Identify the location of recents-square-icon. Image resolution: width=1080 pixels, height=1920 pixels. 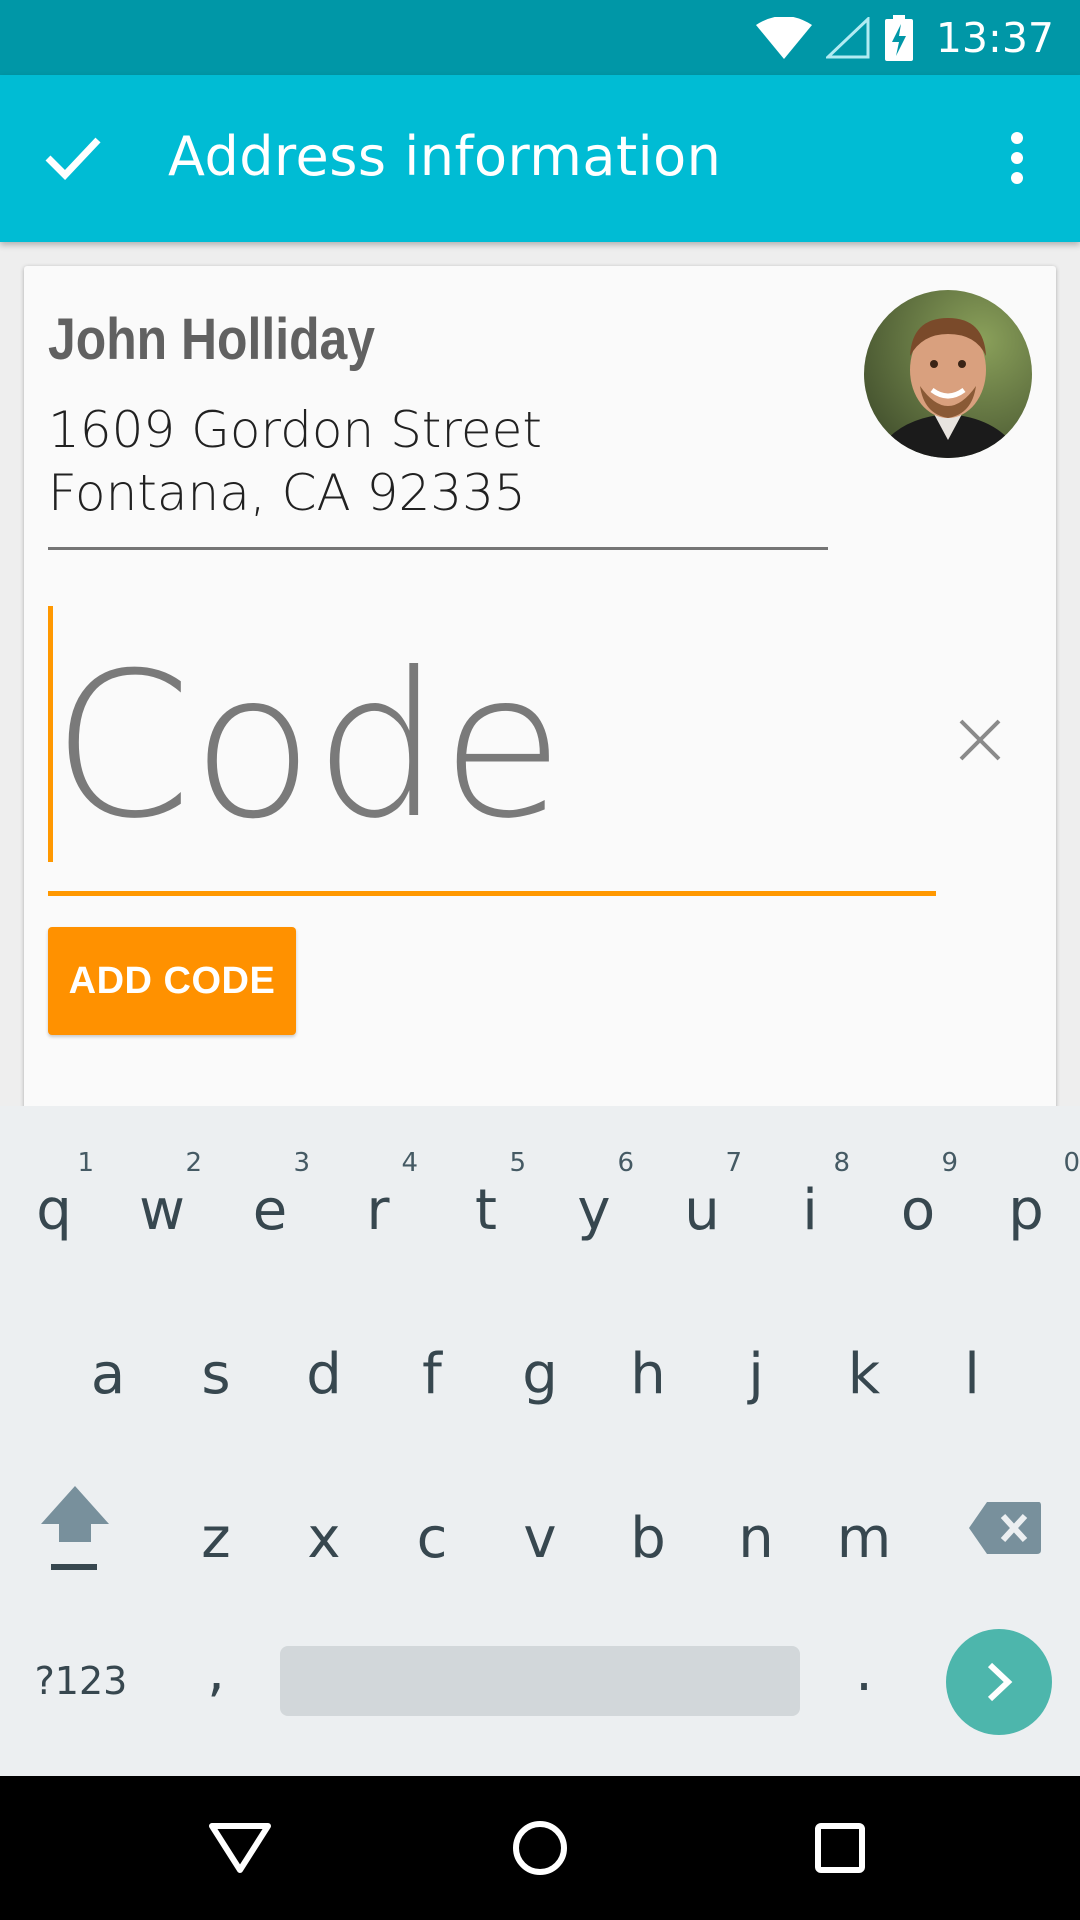
(840, 1848).